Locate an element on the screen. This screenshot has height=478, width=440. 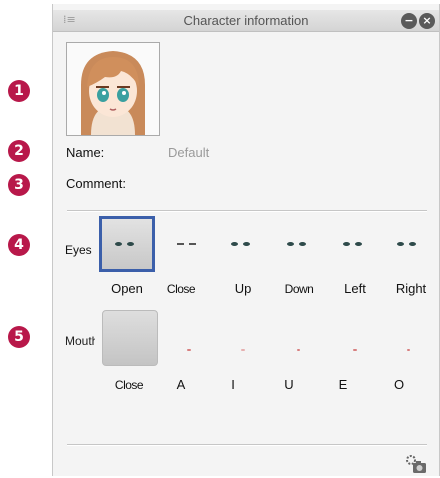
mouth-a-icon is located at coordinates (189, 350).